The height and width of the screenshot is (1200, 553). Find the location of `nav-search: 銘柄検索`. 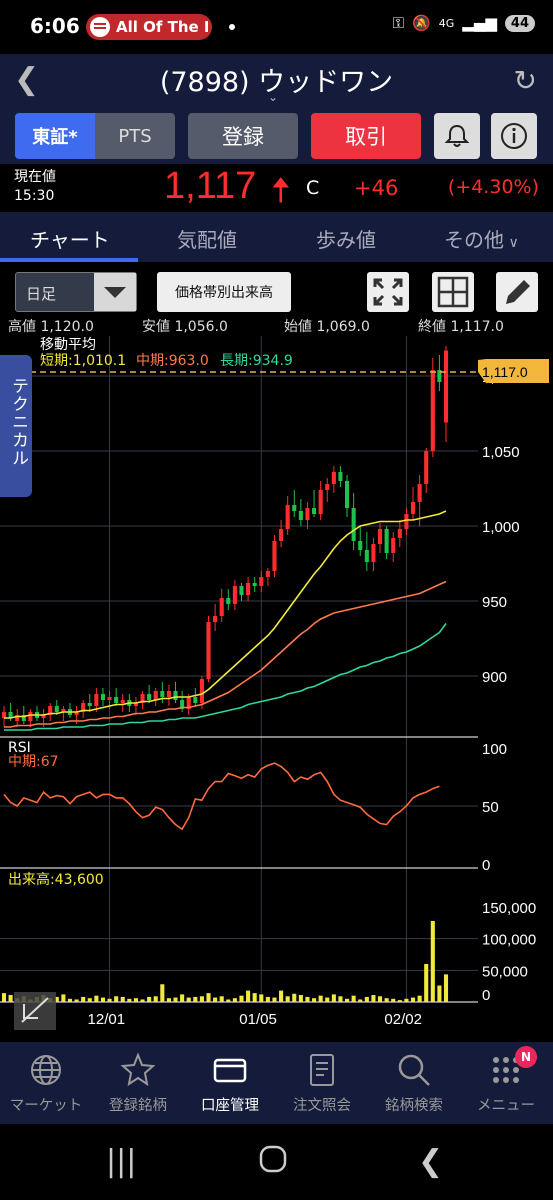

nav-search: 銘柄検索 is located at coordinates (414, 1083).